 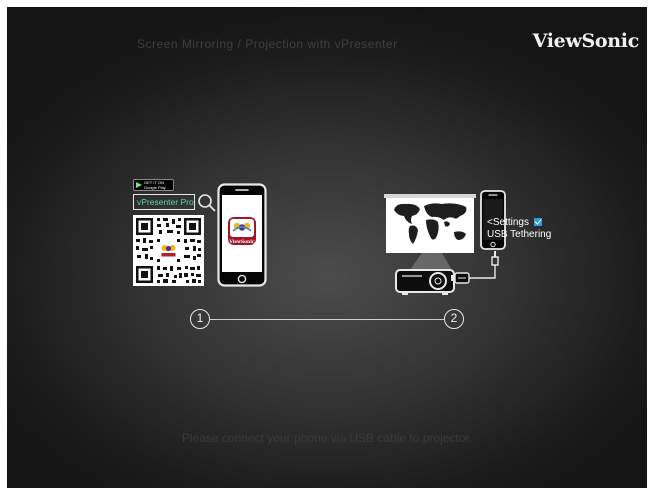 What do you see at coordinates (430, 223) in the screenshot?
I see `projection-screen` at bounding box center [430, 223].